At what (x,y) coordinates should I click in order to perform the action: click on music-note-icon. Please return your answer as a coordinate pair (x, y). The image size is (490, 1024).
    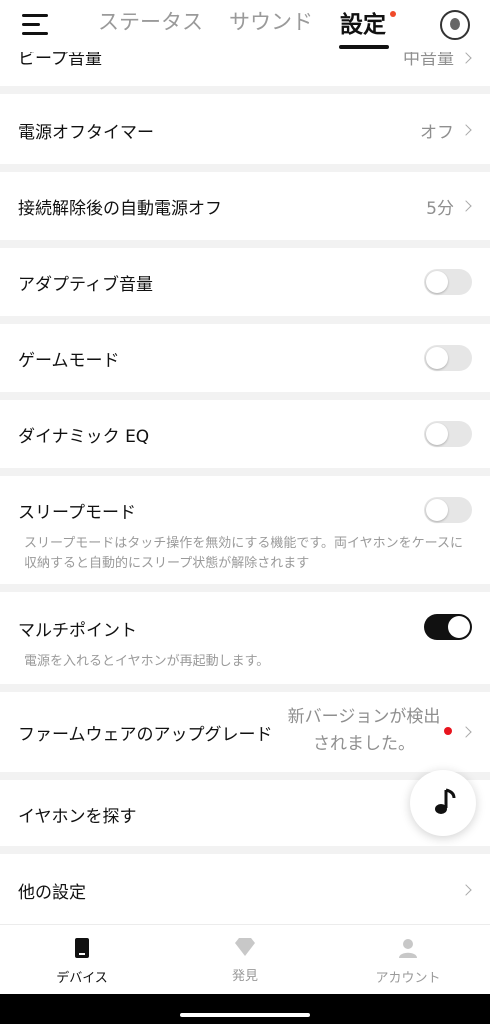
    Looking at the image, I should click on (445, 801).